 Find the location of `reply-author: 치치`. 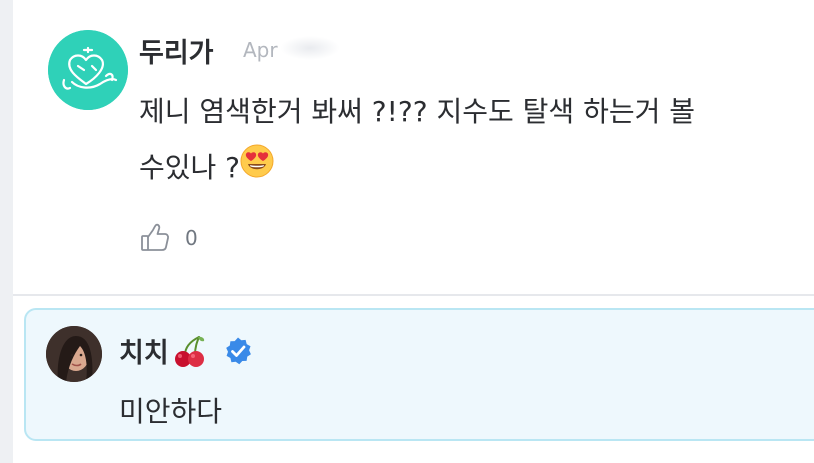

reply-author: 치치 is located at coordinates (144, 350).